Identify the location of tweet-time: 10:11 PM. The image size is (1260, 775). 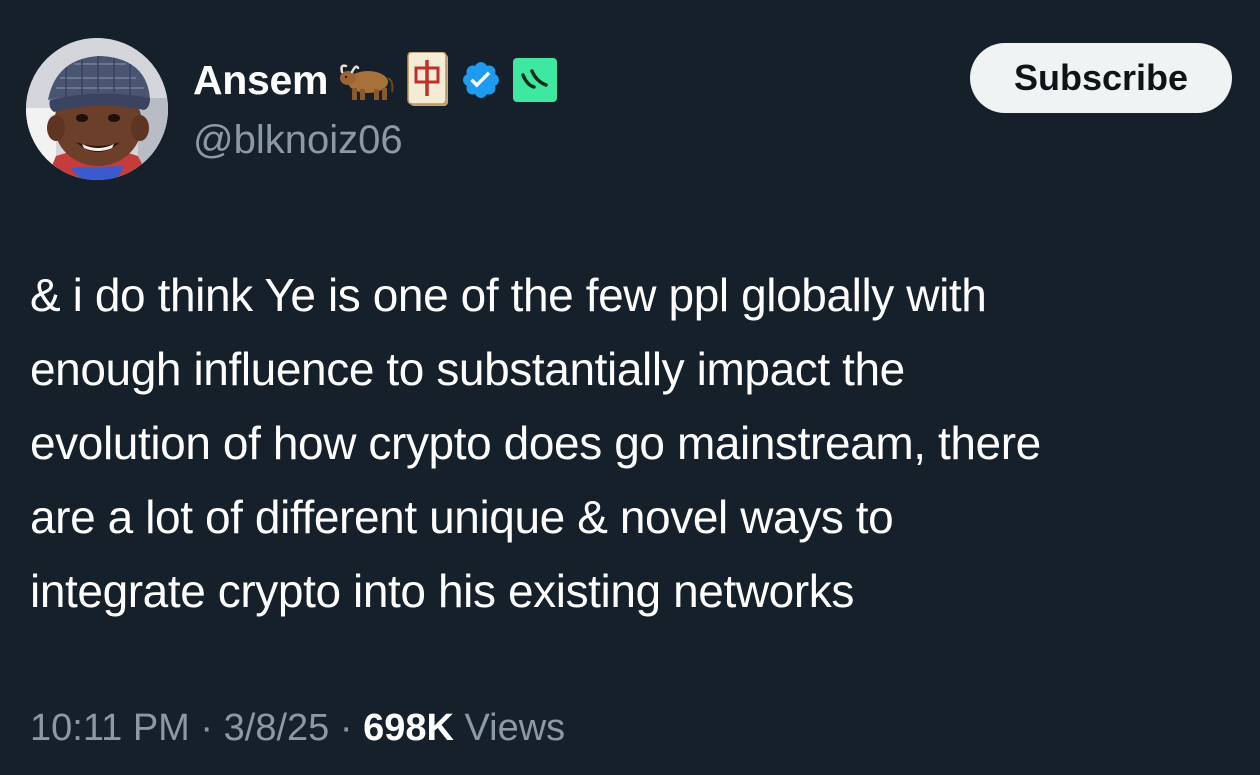
(110, 728).